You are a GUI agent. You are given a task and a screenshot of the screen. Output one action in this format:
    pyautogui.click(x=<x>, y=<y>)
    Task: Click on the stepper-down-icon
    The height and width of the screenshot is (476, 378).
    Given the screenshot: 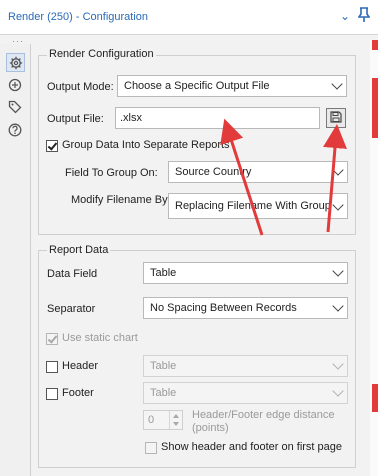 What is the action you would take?
    pyautogui.click(x=176, y=424)
    